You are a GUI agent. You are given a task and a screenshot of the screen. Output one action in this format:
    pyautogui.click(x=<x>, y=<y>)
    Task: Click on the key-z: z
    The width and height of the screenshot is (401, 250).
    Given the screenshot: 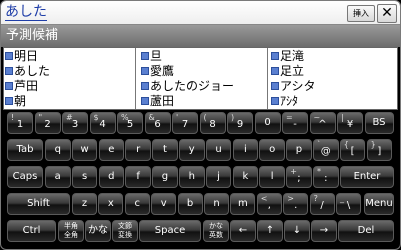 What is the action you would take?
    pyautogui.click(x=84, y=204)
    